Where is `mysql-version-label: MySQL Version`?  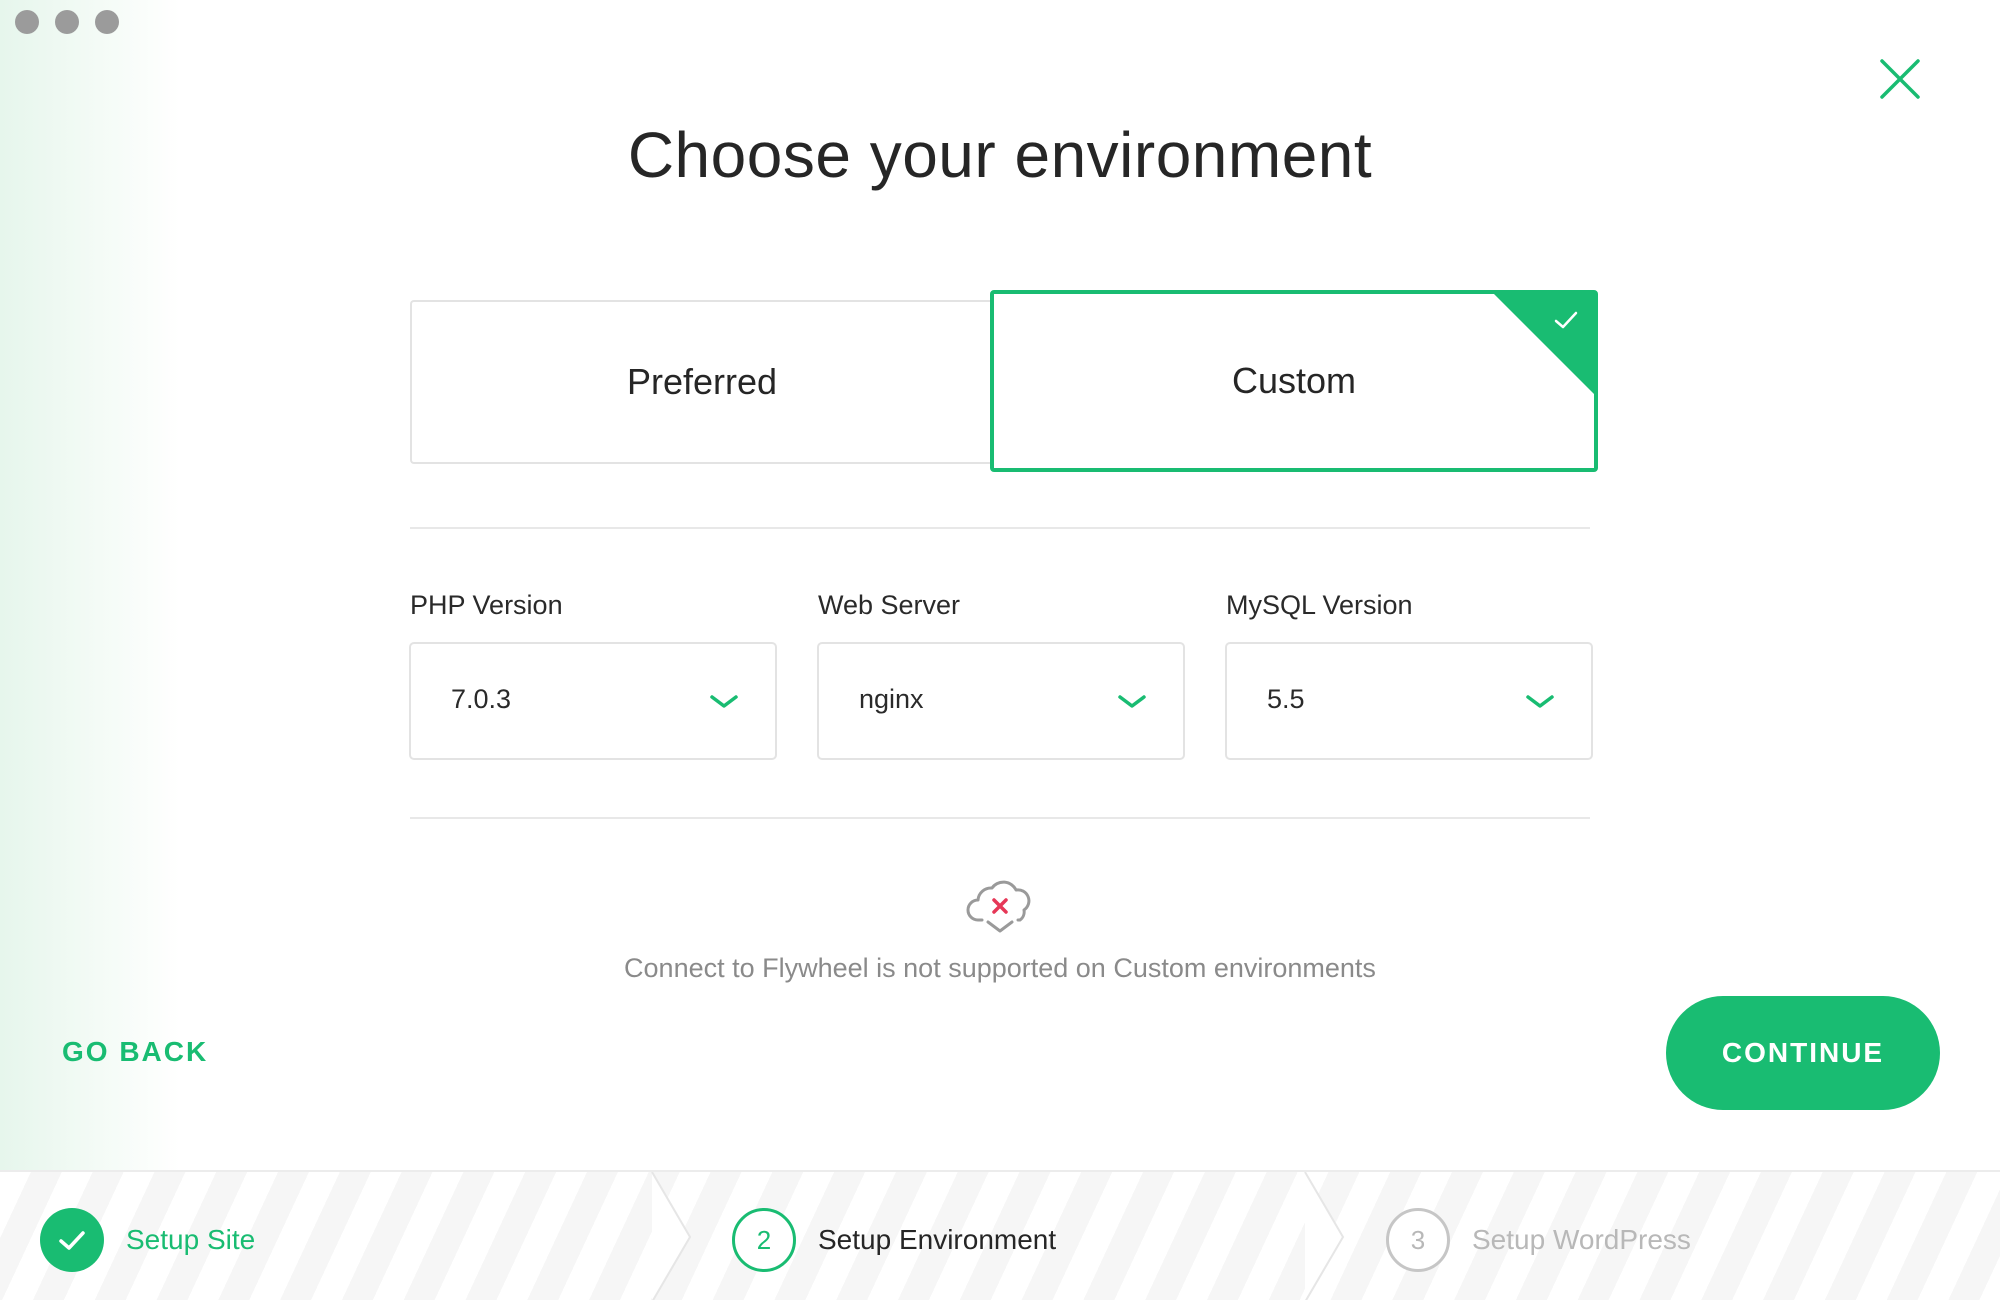
mysql-version-label: MySQL Version is located at coordinates (1319, 605).